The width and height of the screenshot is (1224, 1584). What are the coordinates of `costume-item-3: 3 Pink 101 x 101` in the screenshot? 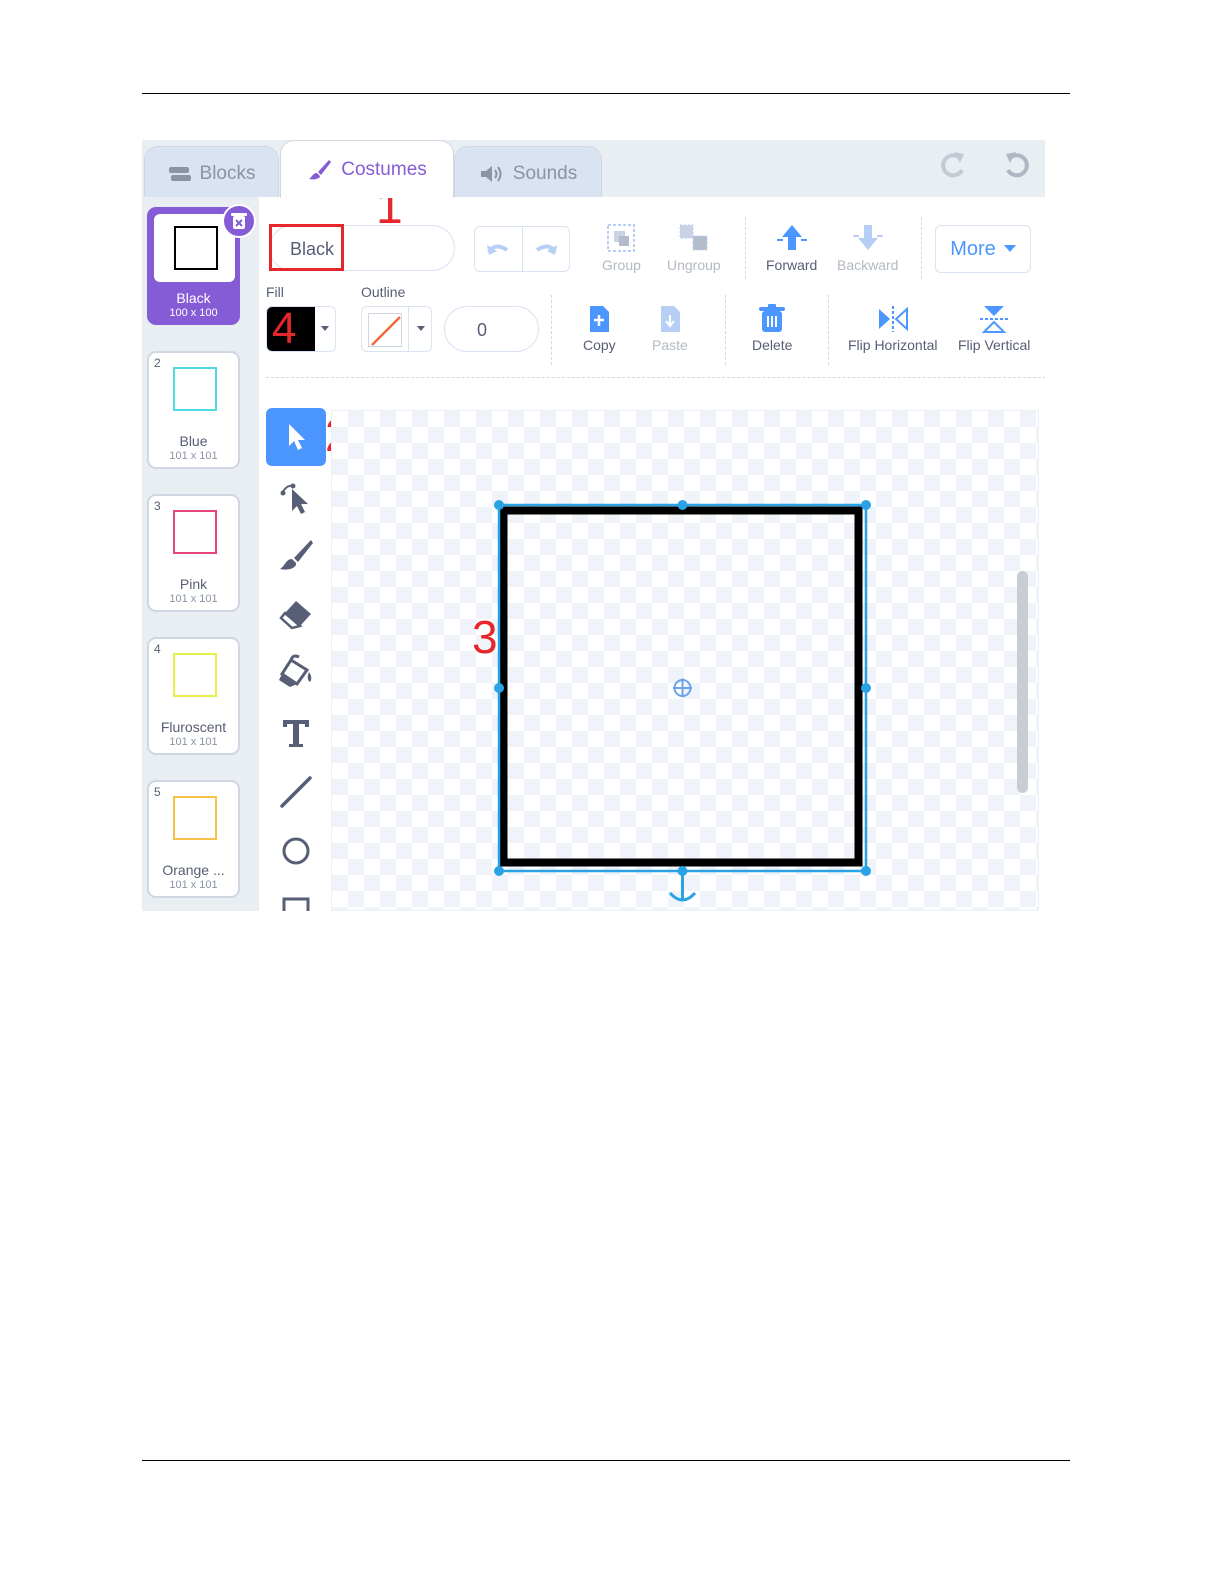 It's located at (193, 553).